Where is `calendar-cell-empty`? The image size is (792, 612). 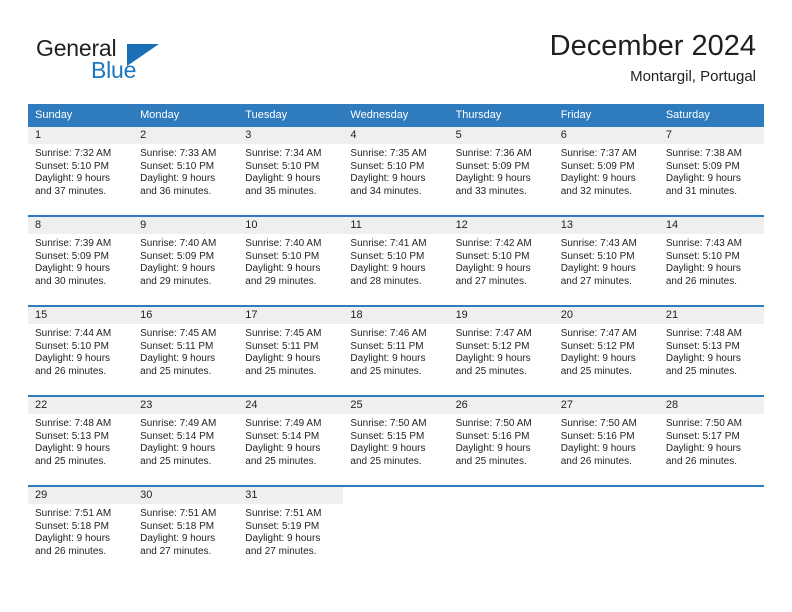
calendar-cell-empty is located at coordinates (606, 530).